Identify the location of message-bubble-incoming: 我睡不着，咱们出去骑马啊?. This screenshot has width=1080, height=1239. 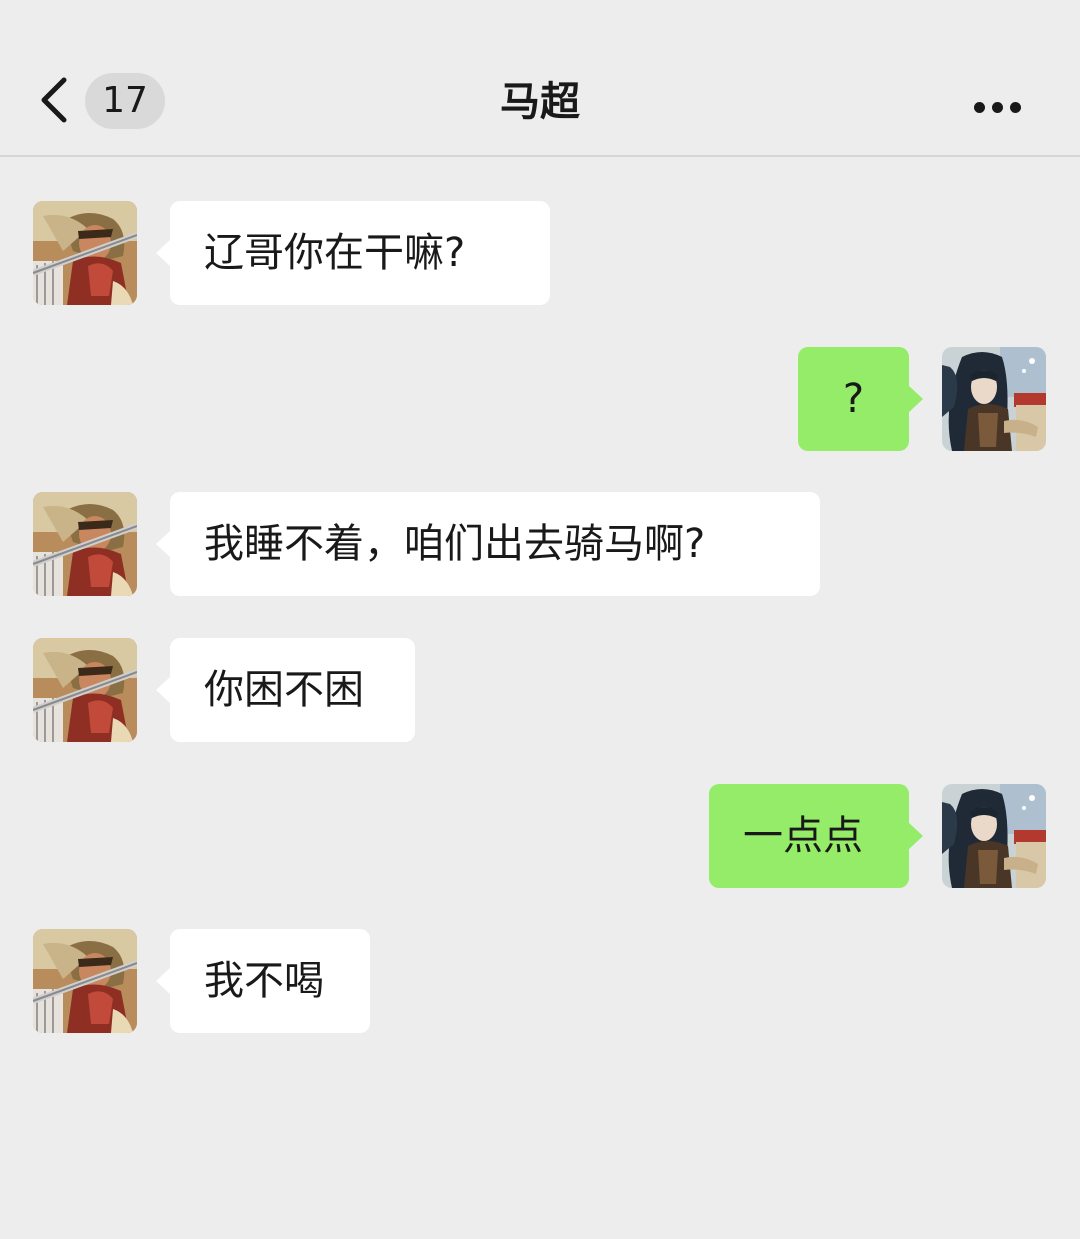
(488, 544).